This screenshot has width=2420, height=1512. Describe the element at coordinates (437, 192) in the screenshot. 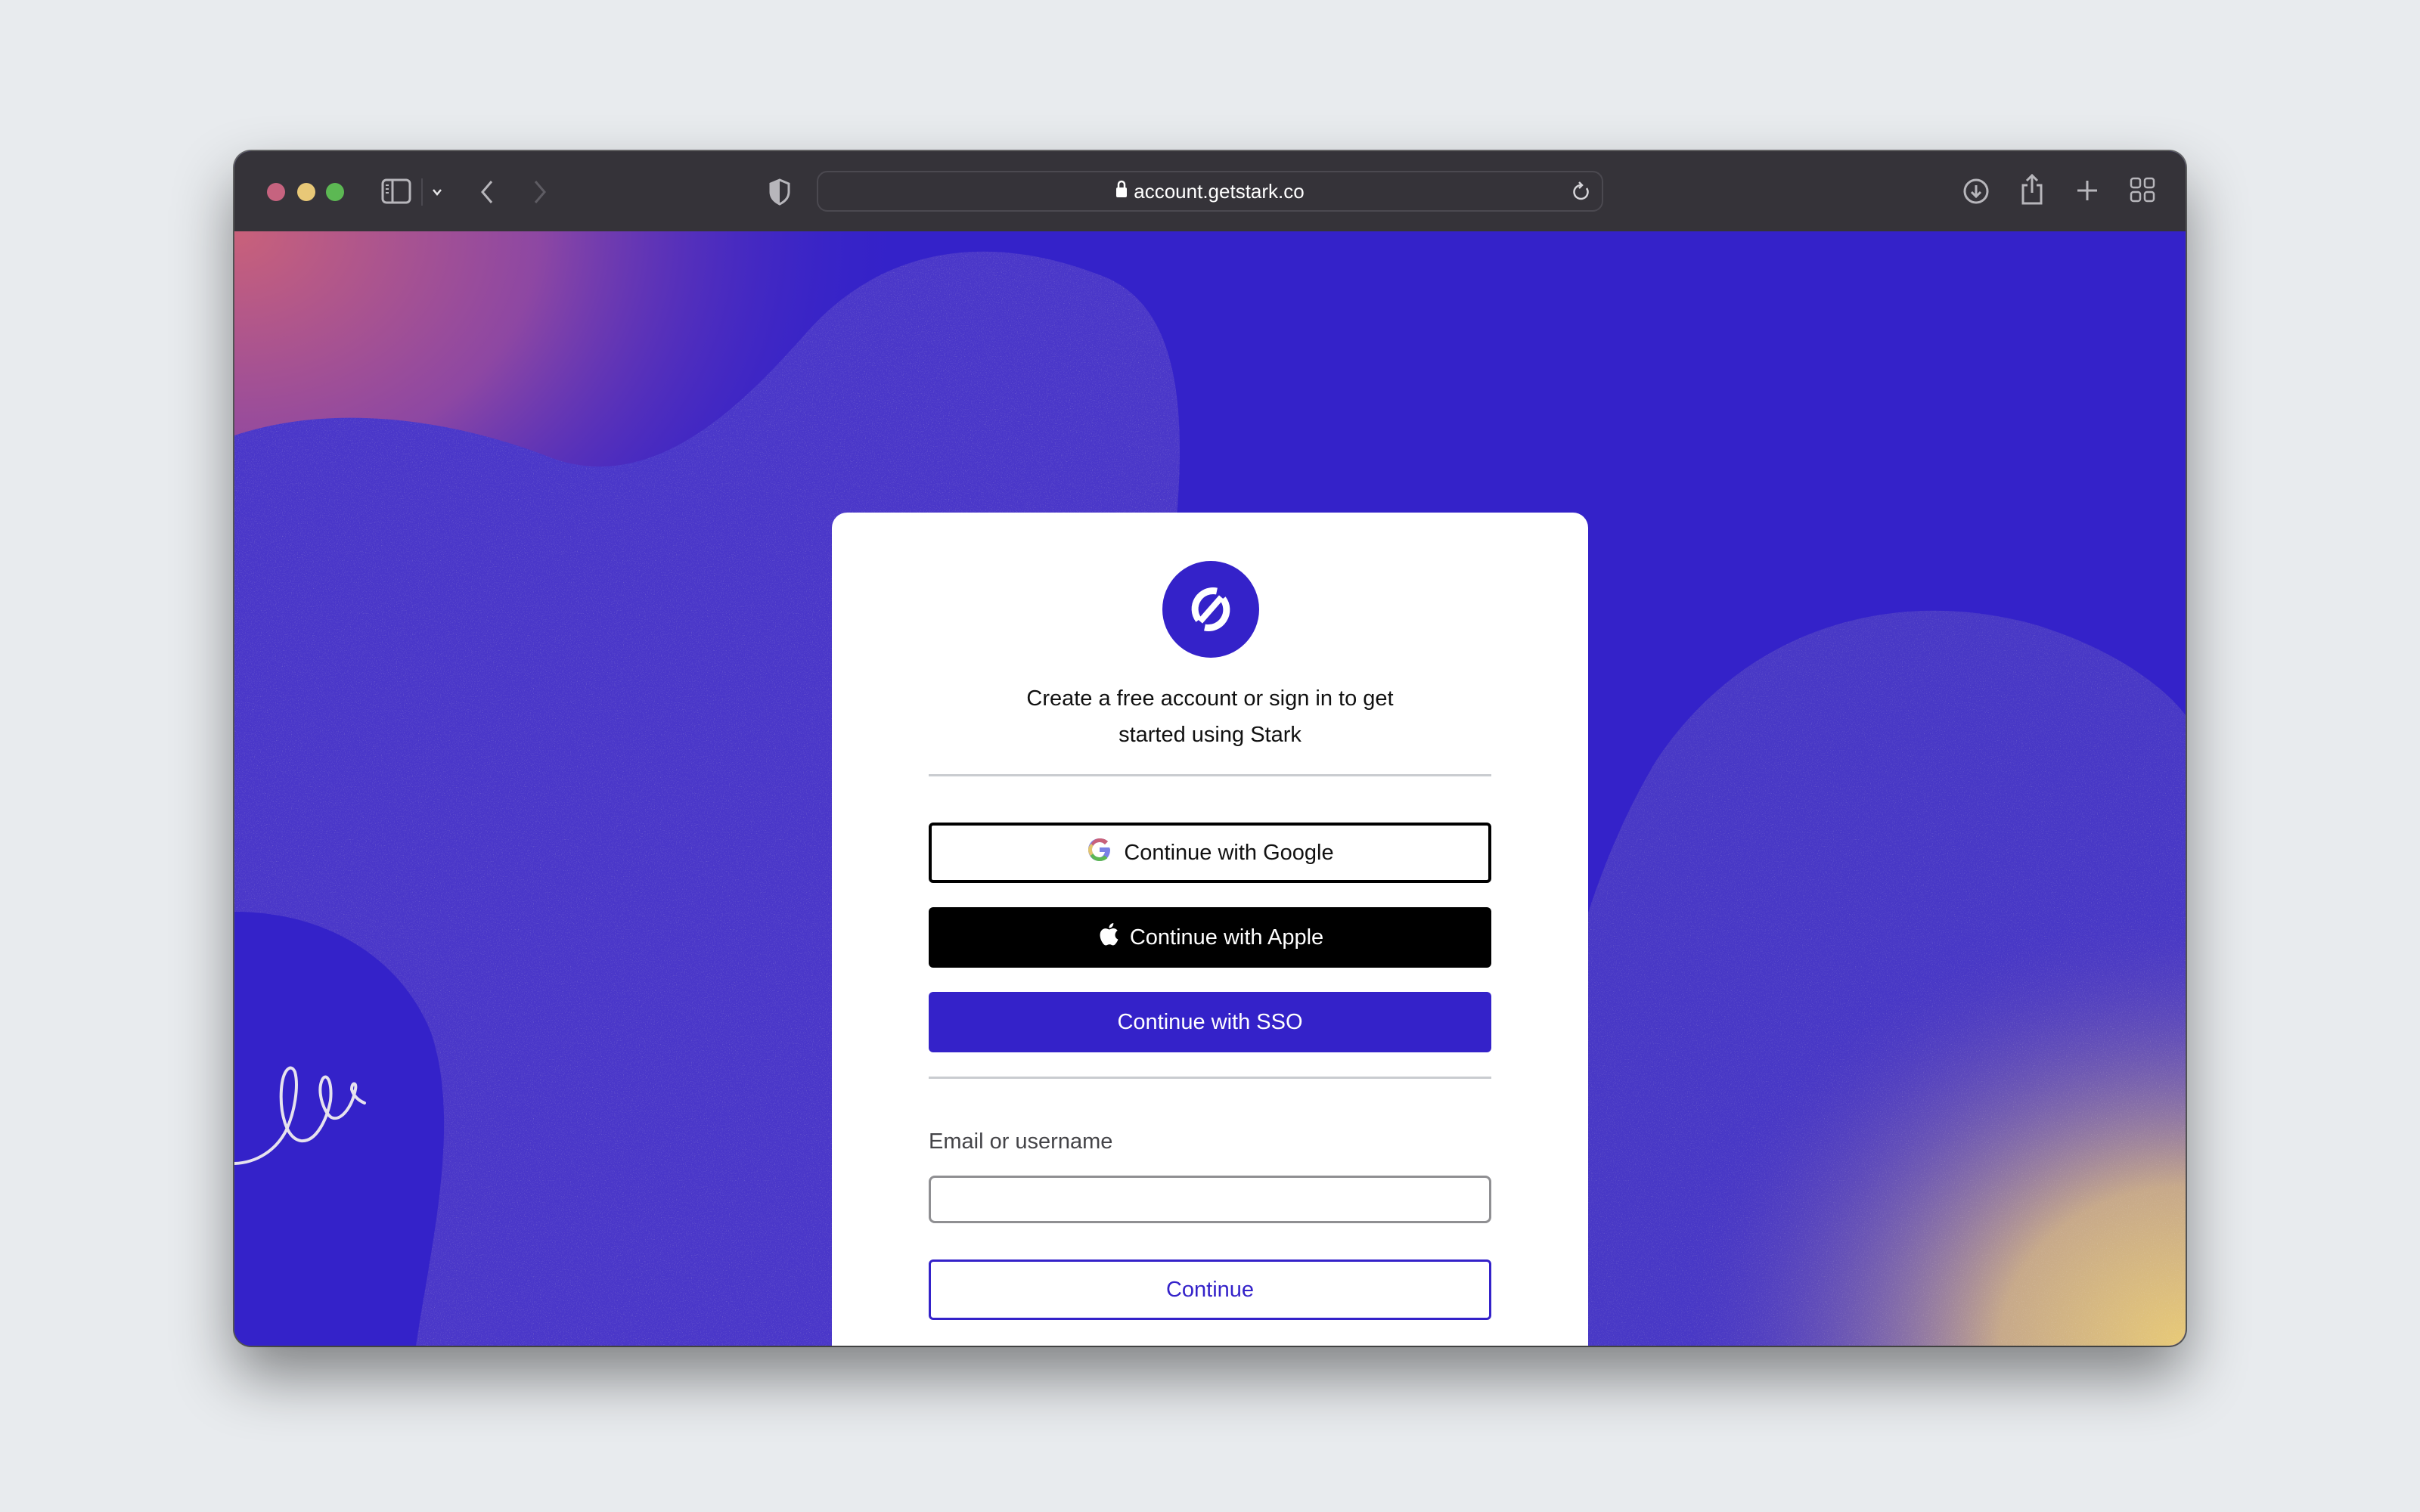

I see `chevron-down-icon` at that location.